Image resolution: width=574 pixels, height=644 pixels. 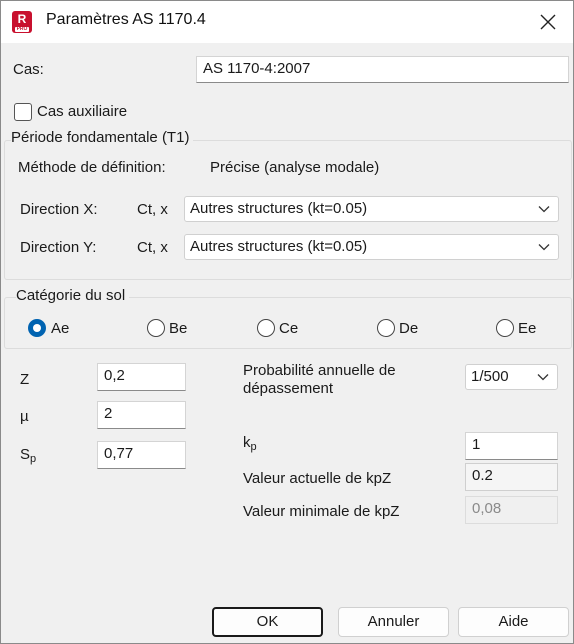 I want to click on sp-label-sub: p, so click(x=33, y=459).